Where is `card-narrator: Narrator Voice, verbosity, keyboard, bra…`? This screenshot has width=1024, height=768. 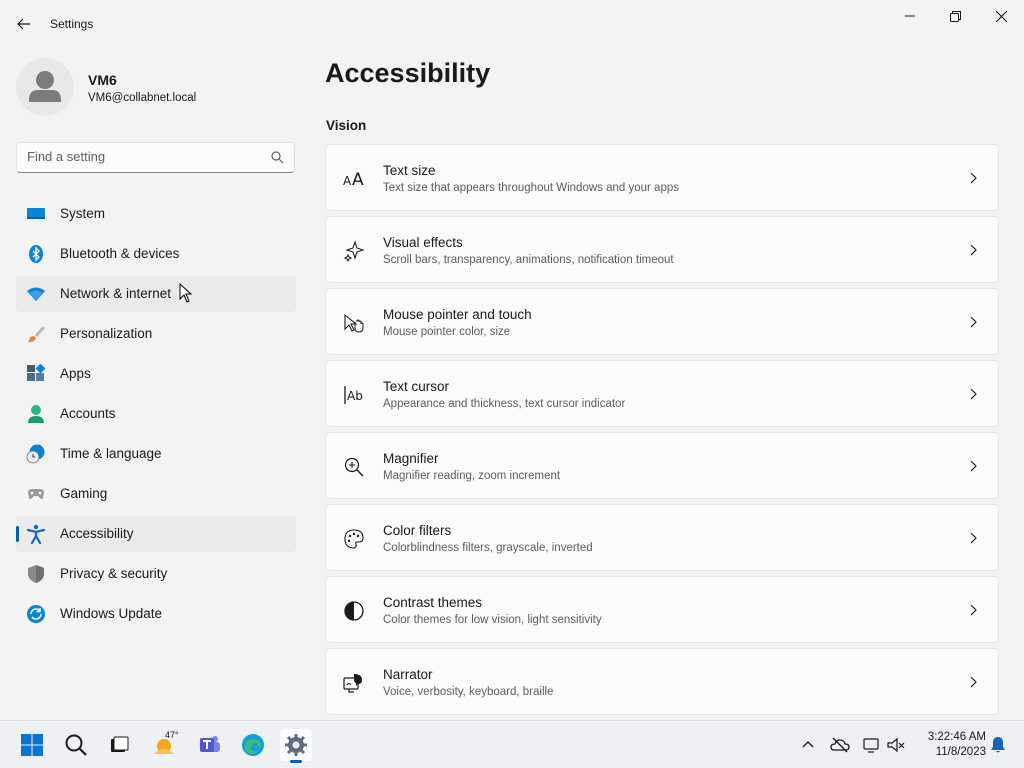
card-narrator: Narrator Voice, verbosity, keyboard, bra… is located at coordinates (662, 681).